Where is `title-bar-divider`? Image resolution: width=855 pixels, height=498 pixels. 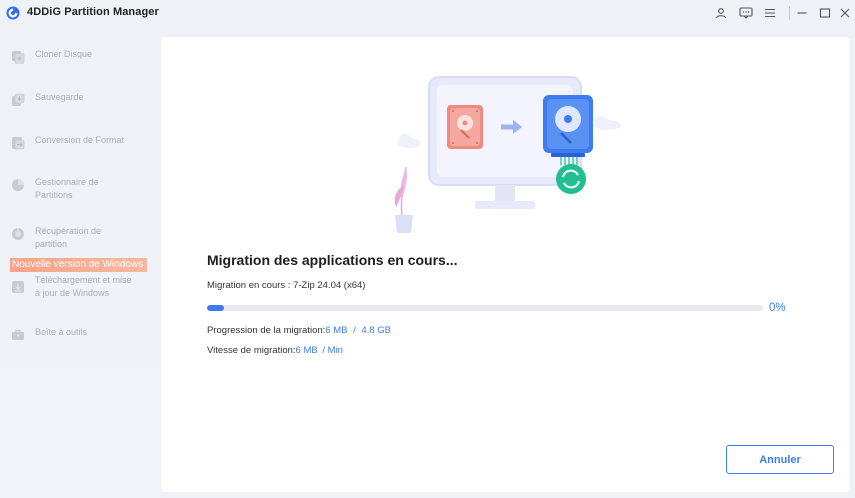 title-bar-divider is located at coordinates (789, 13).